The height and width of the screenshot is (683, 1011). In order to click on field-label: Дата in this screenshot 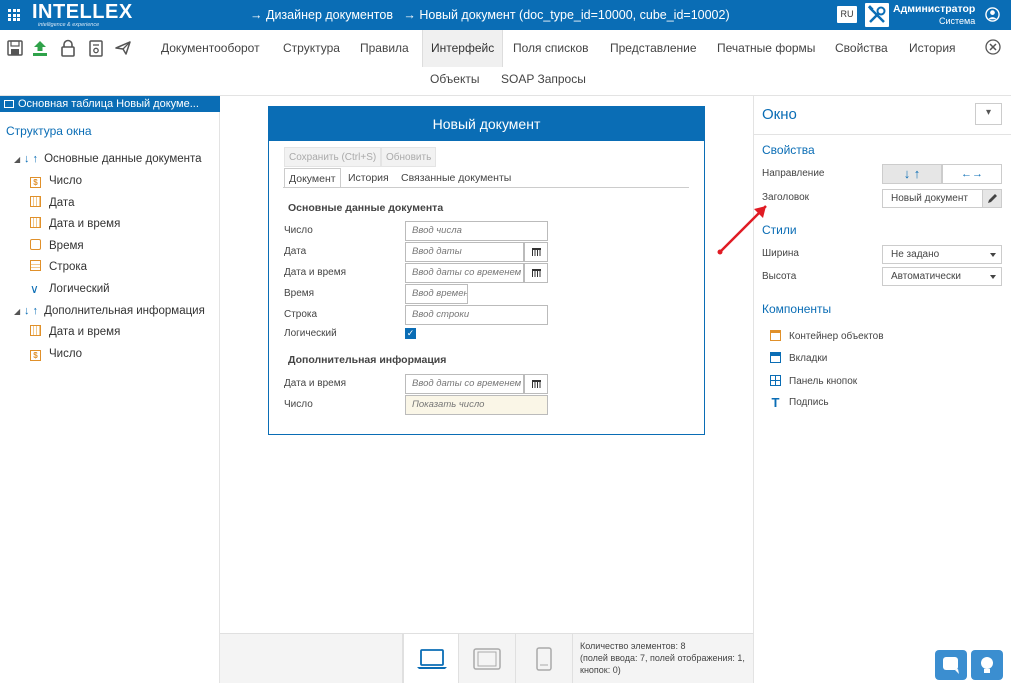, I will do `click(295, 251)`.